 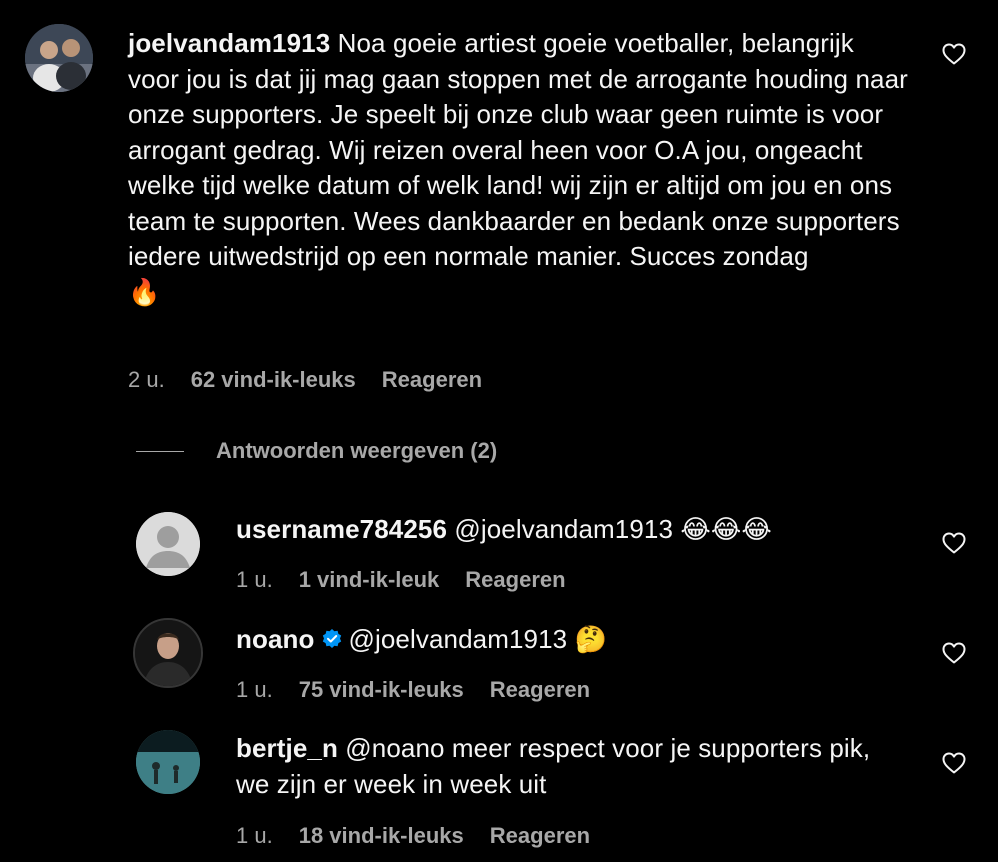 What do you see at coordinates (168, 762) in the screenshot?
I see `avatar-bertje_n` at bounding box center [168, 762].